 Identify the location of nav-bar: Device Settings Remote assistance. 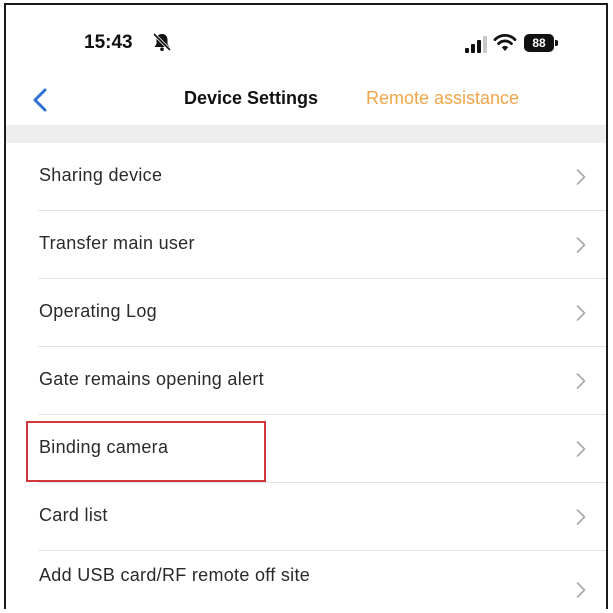
(306, 101).